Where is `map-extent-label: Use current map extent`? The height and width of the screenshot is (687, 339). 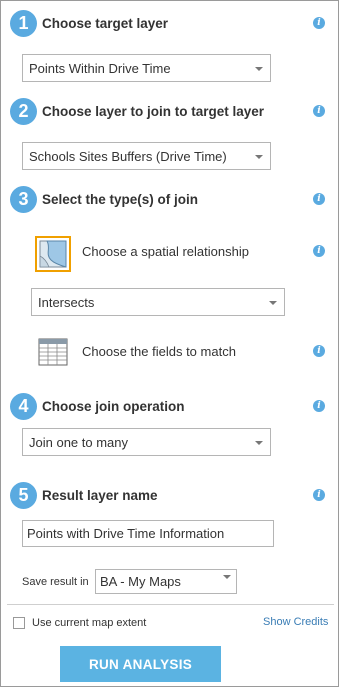 map-extent-label: Use current map extent is located at coordinates (89, 623).